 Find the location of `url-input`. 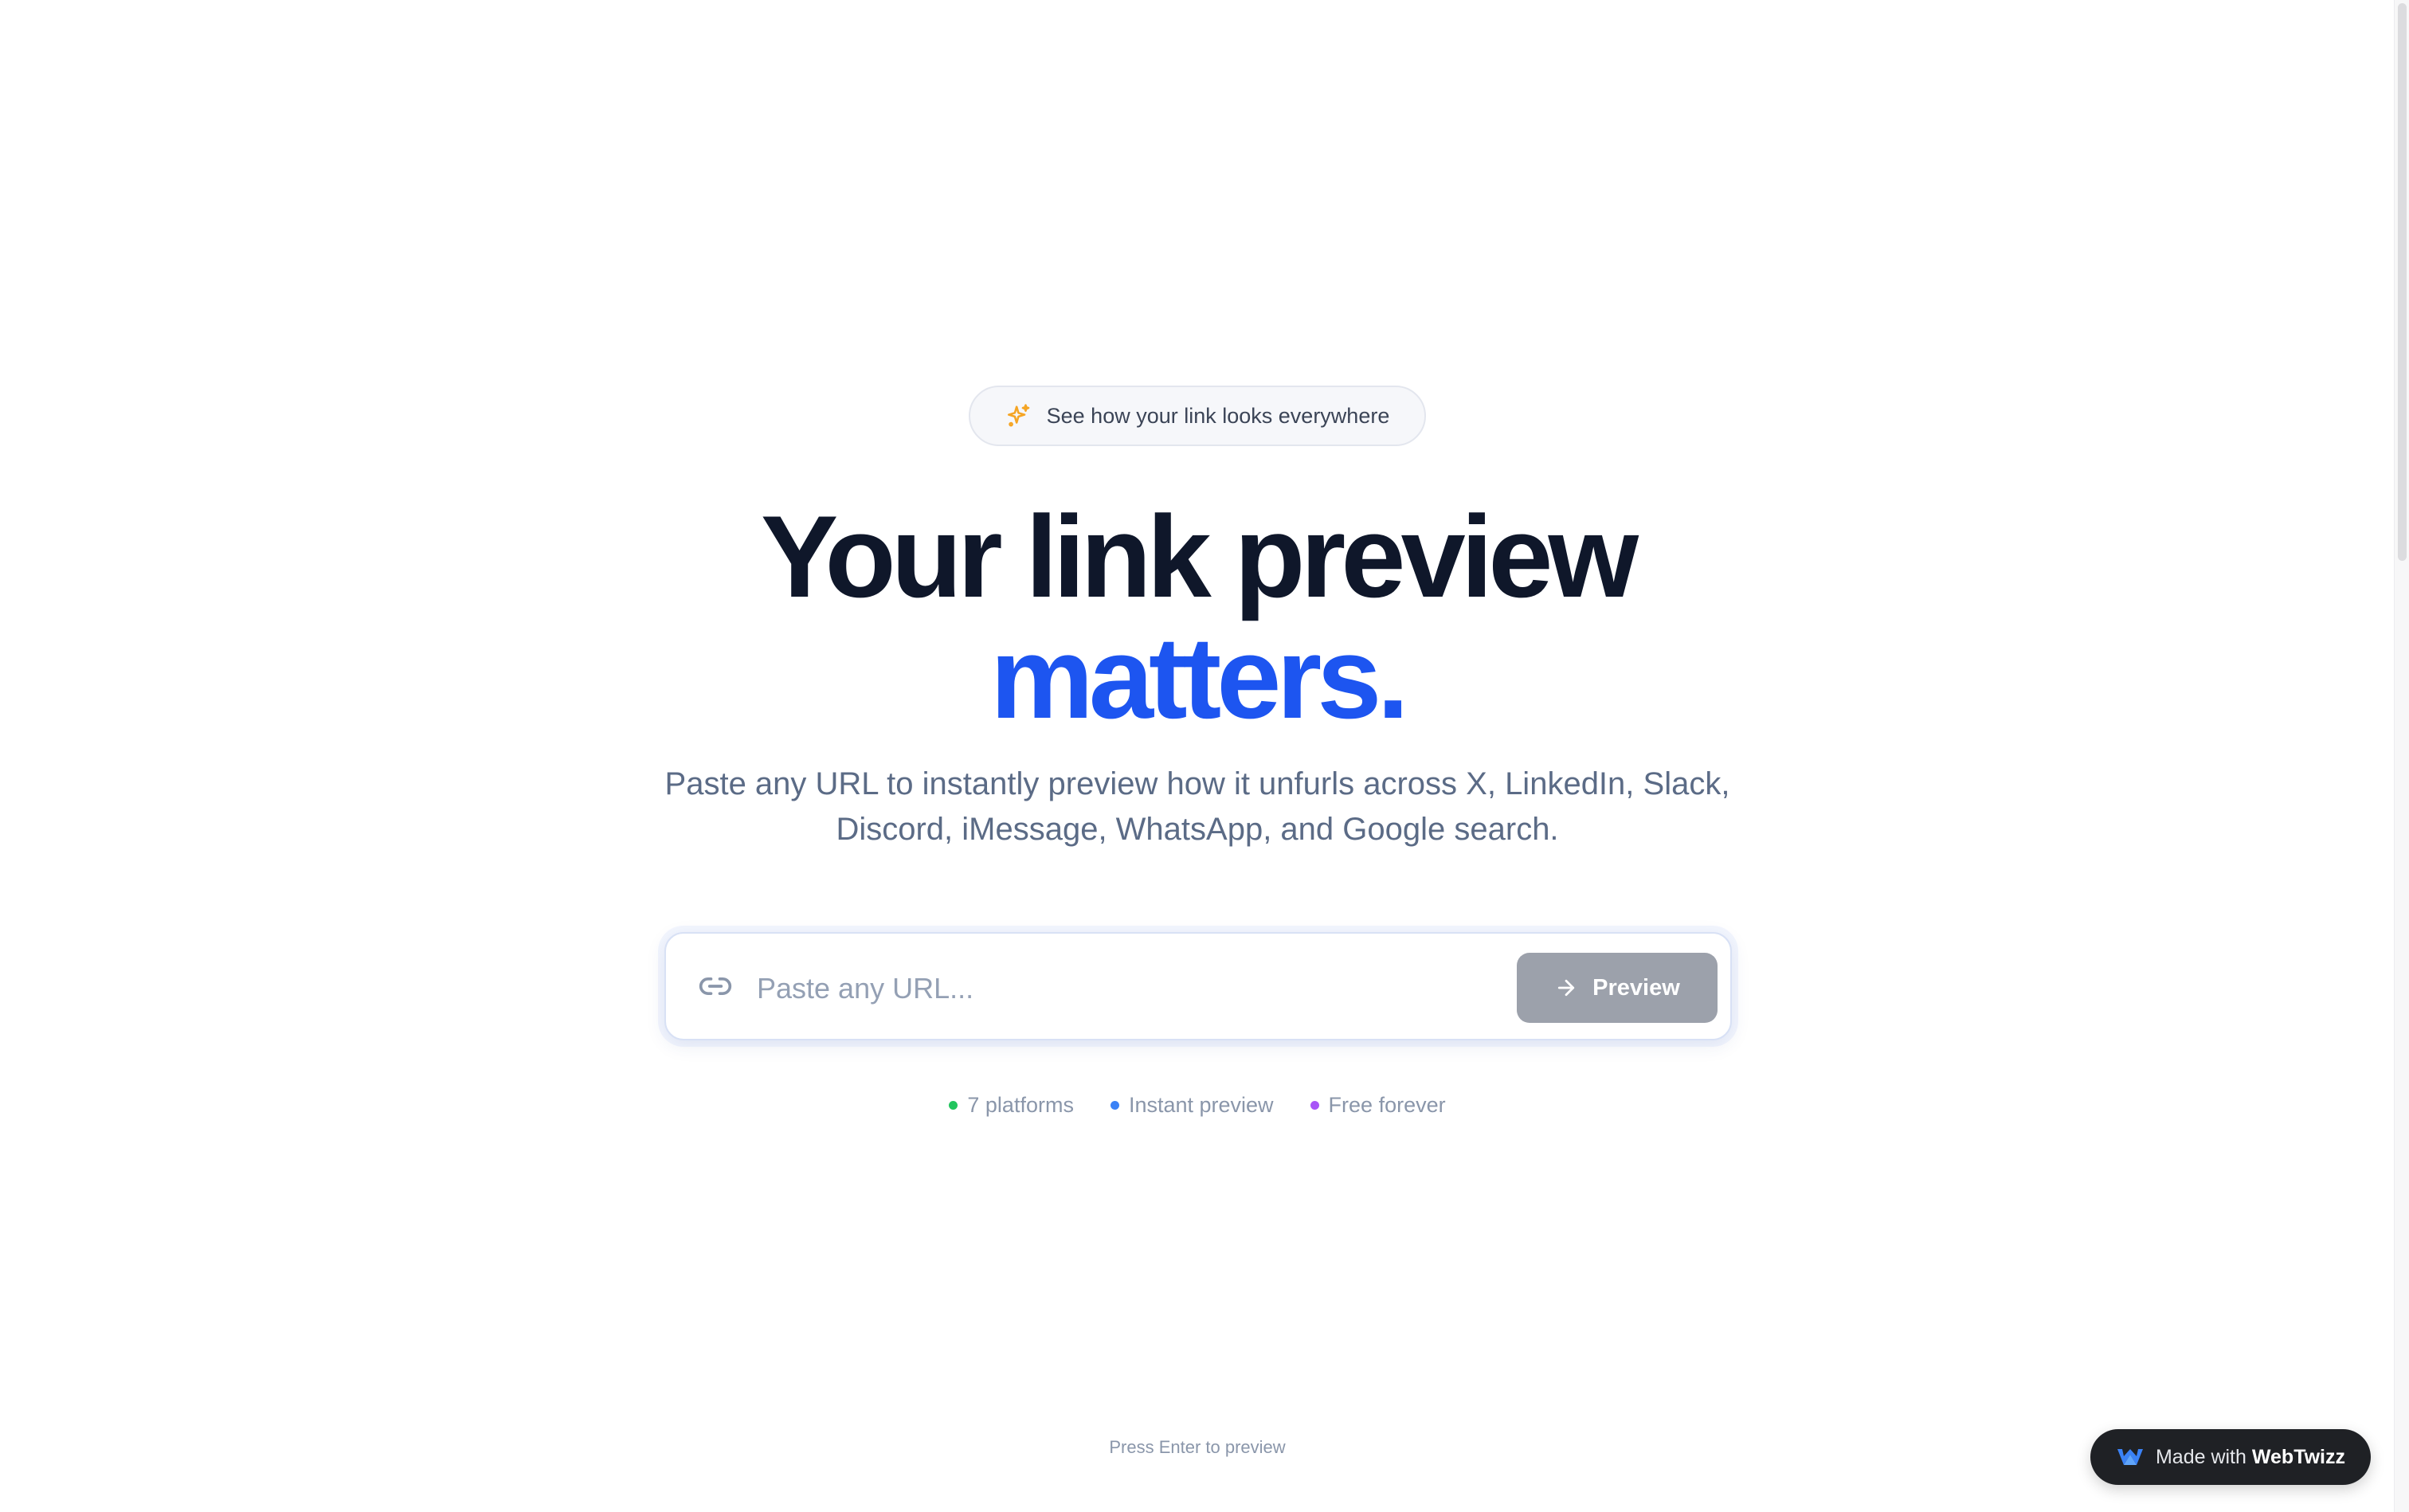

url-input is located at coordinates (1067, 989).